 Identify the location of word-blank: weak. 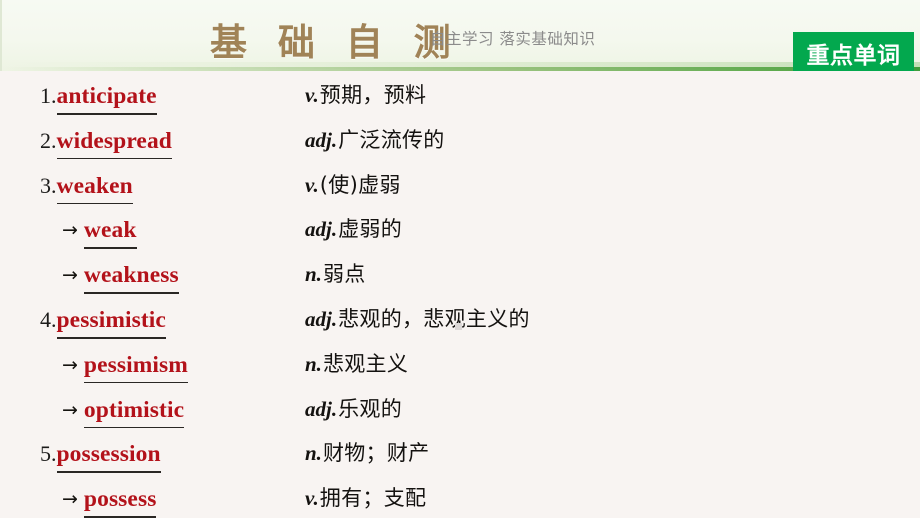
(110, 233).